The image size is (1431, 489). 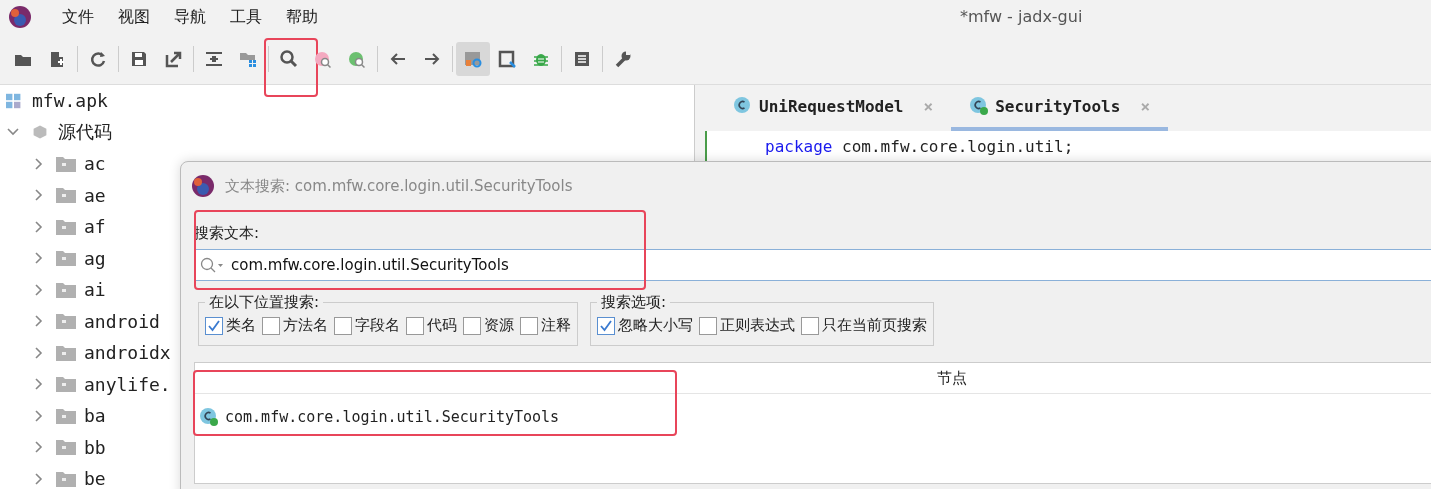 I want to click on window-title: *mfw - jadx-gui, so click(x=1021, y=16).